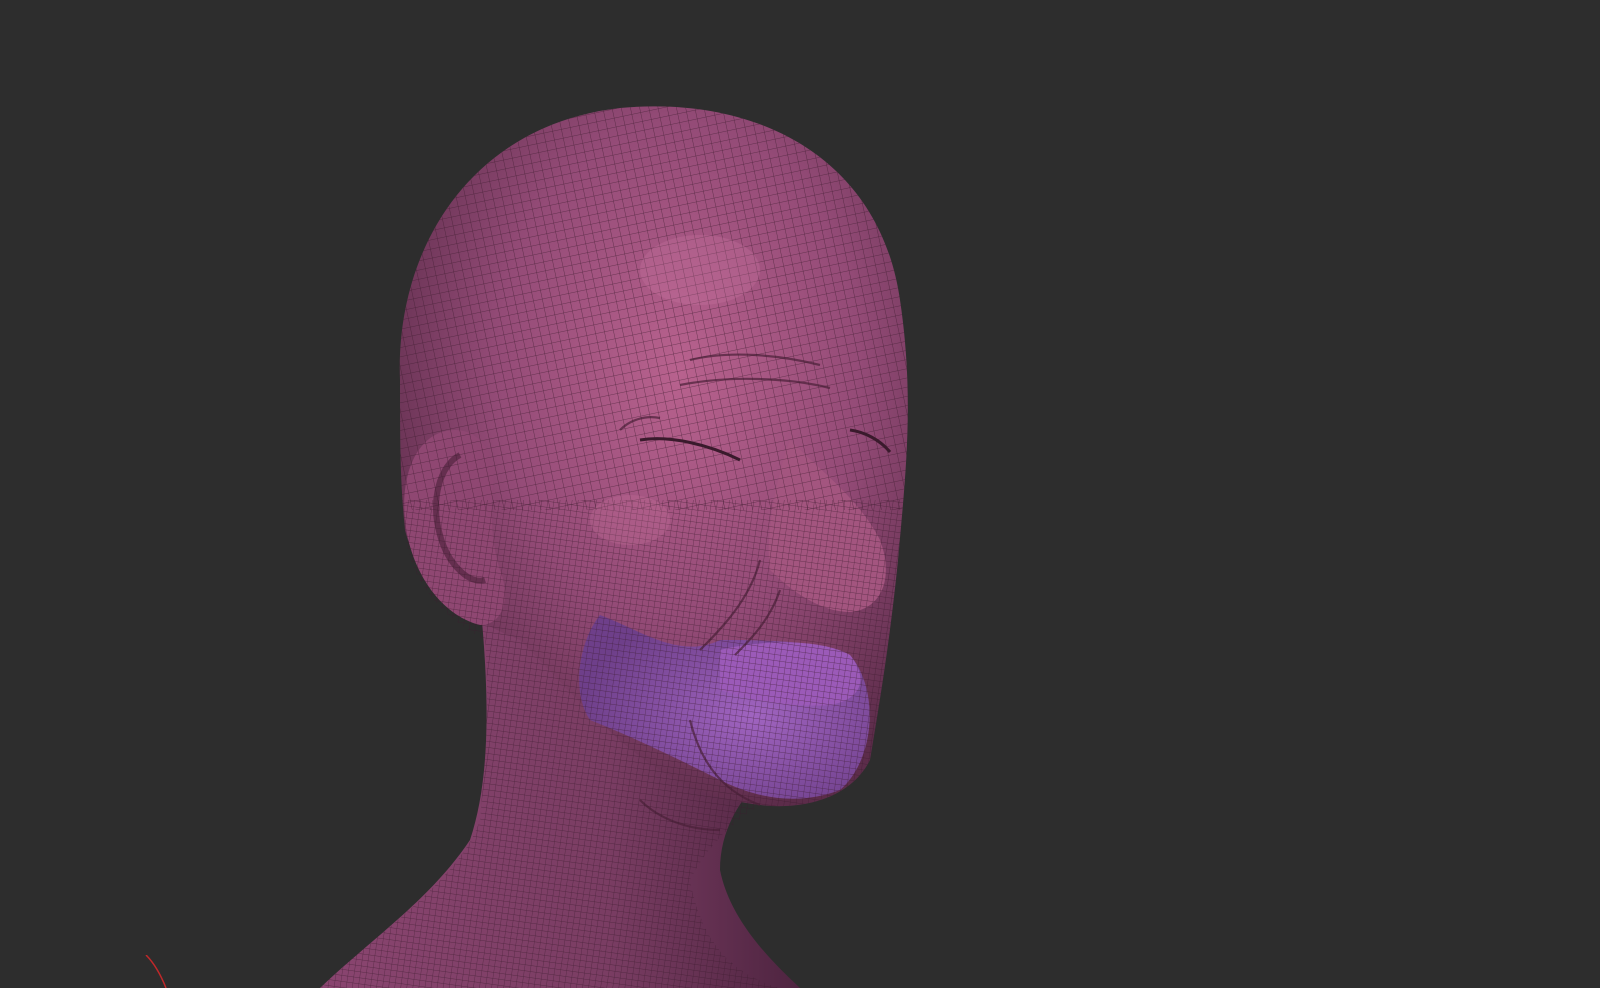 This screenshot has height=988, width=1600. Describe the element at coordinates (700, 270) in the screenshot. I see `scalp-highlight` at that location.